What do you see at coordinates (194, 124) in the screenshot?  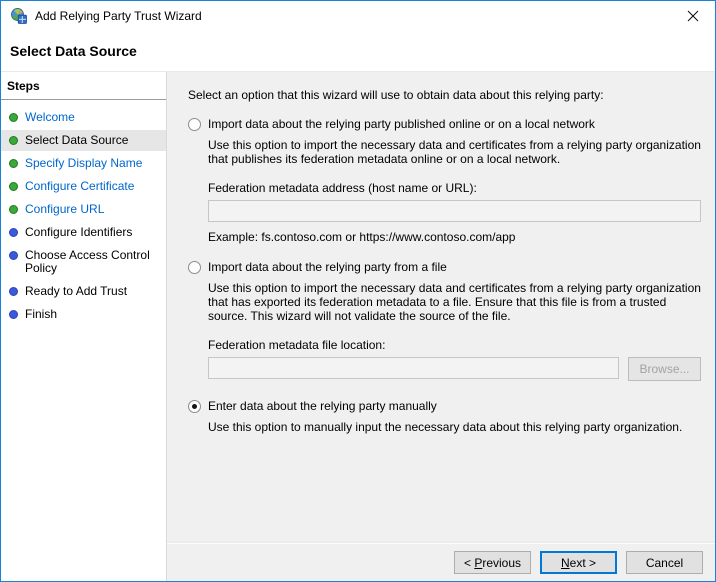 I see `radio-import-online` at bounding box center [194, 124].